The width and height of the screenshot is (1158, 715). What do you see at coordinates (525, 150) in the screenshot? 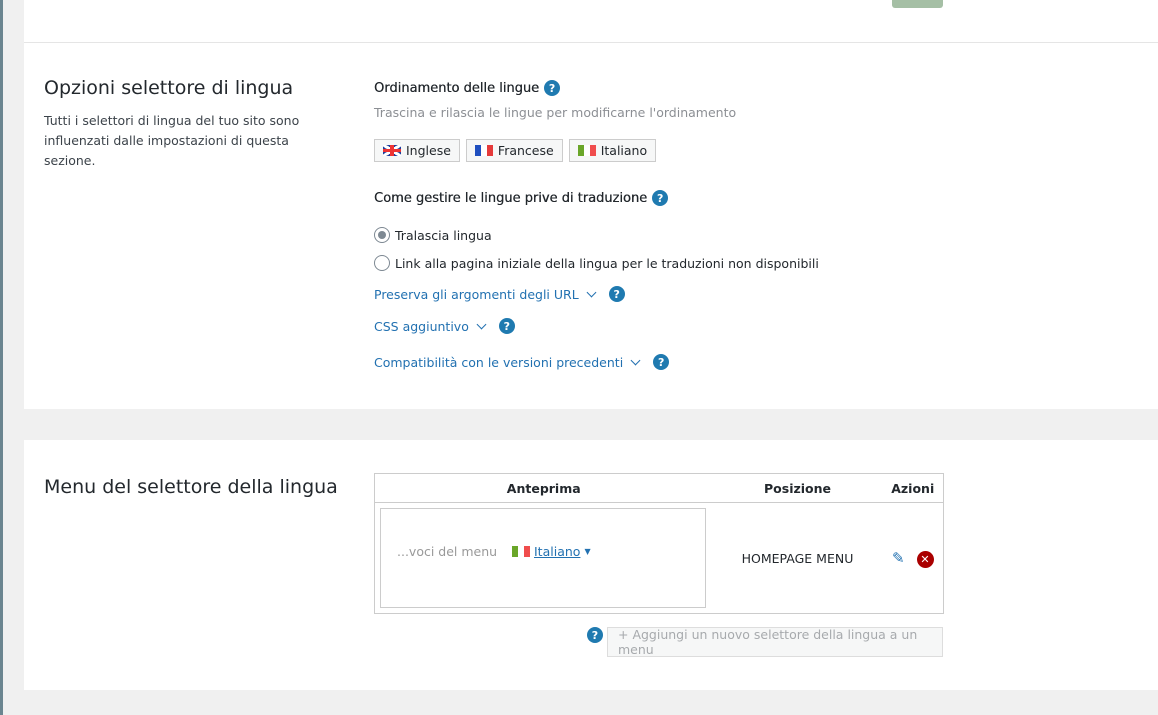
I see `language-label: Francese` at bounding box center [525, 150].